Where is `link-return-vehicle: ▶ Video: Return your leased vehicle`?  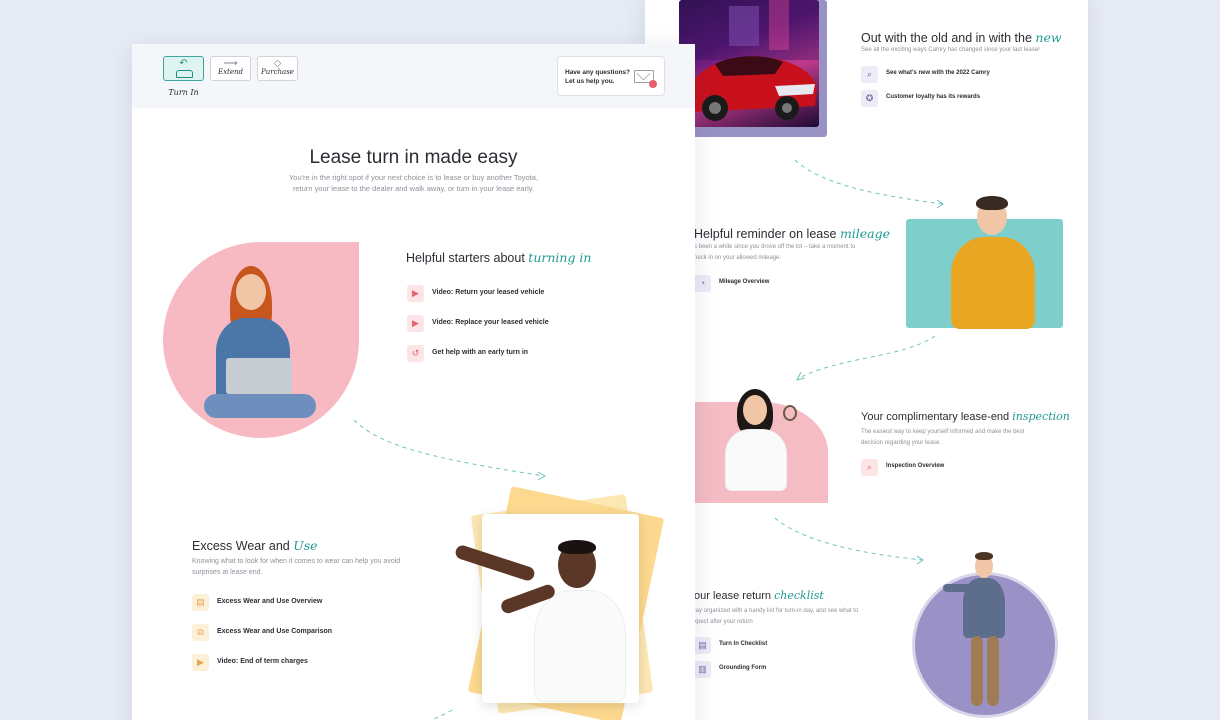 link-return-vehicle: ▶ Video: Return your leased vehicle is located at coordinates (517, 294).